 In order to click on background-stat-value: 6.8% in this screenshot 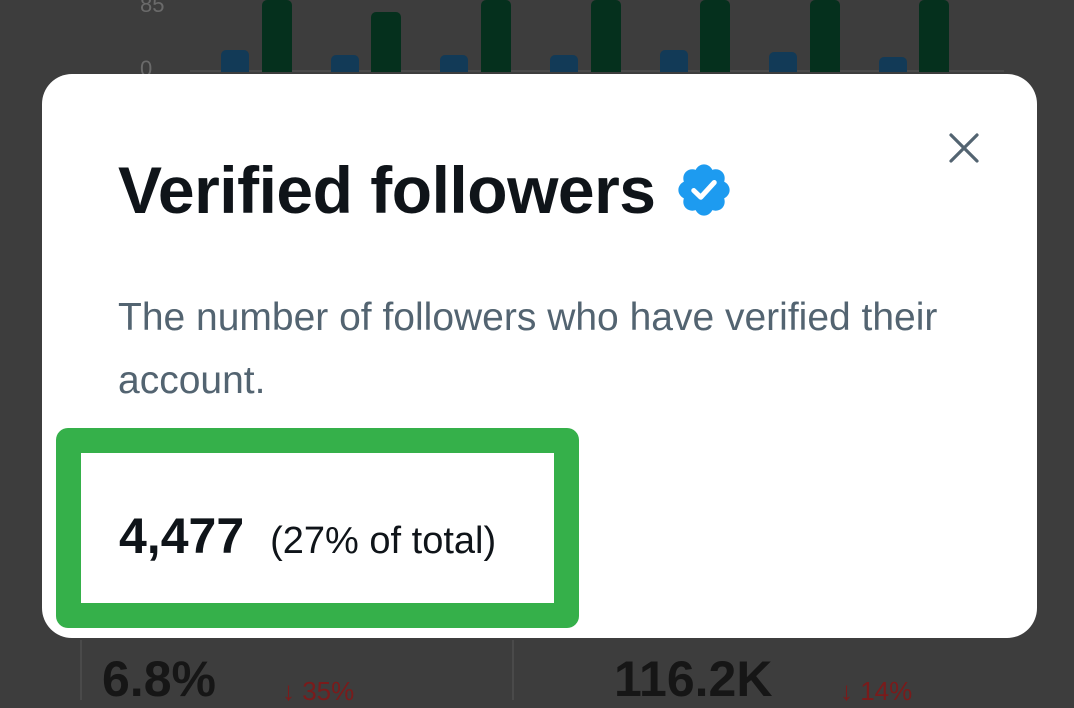, I will do `click(159, 679)`.